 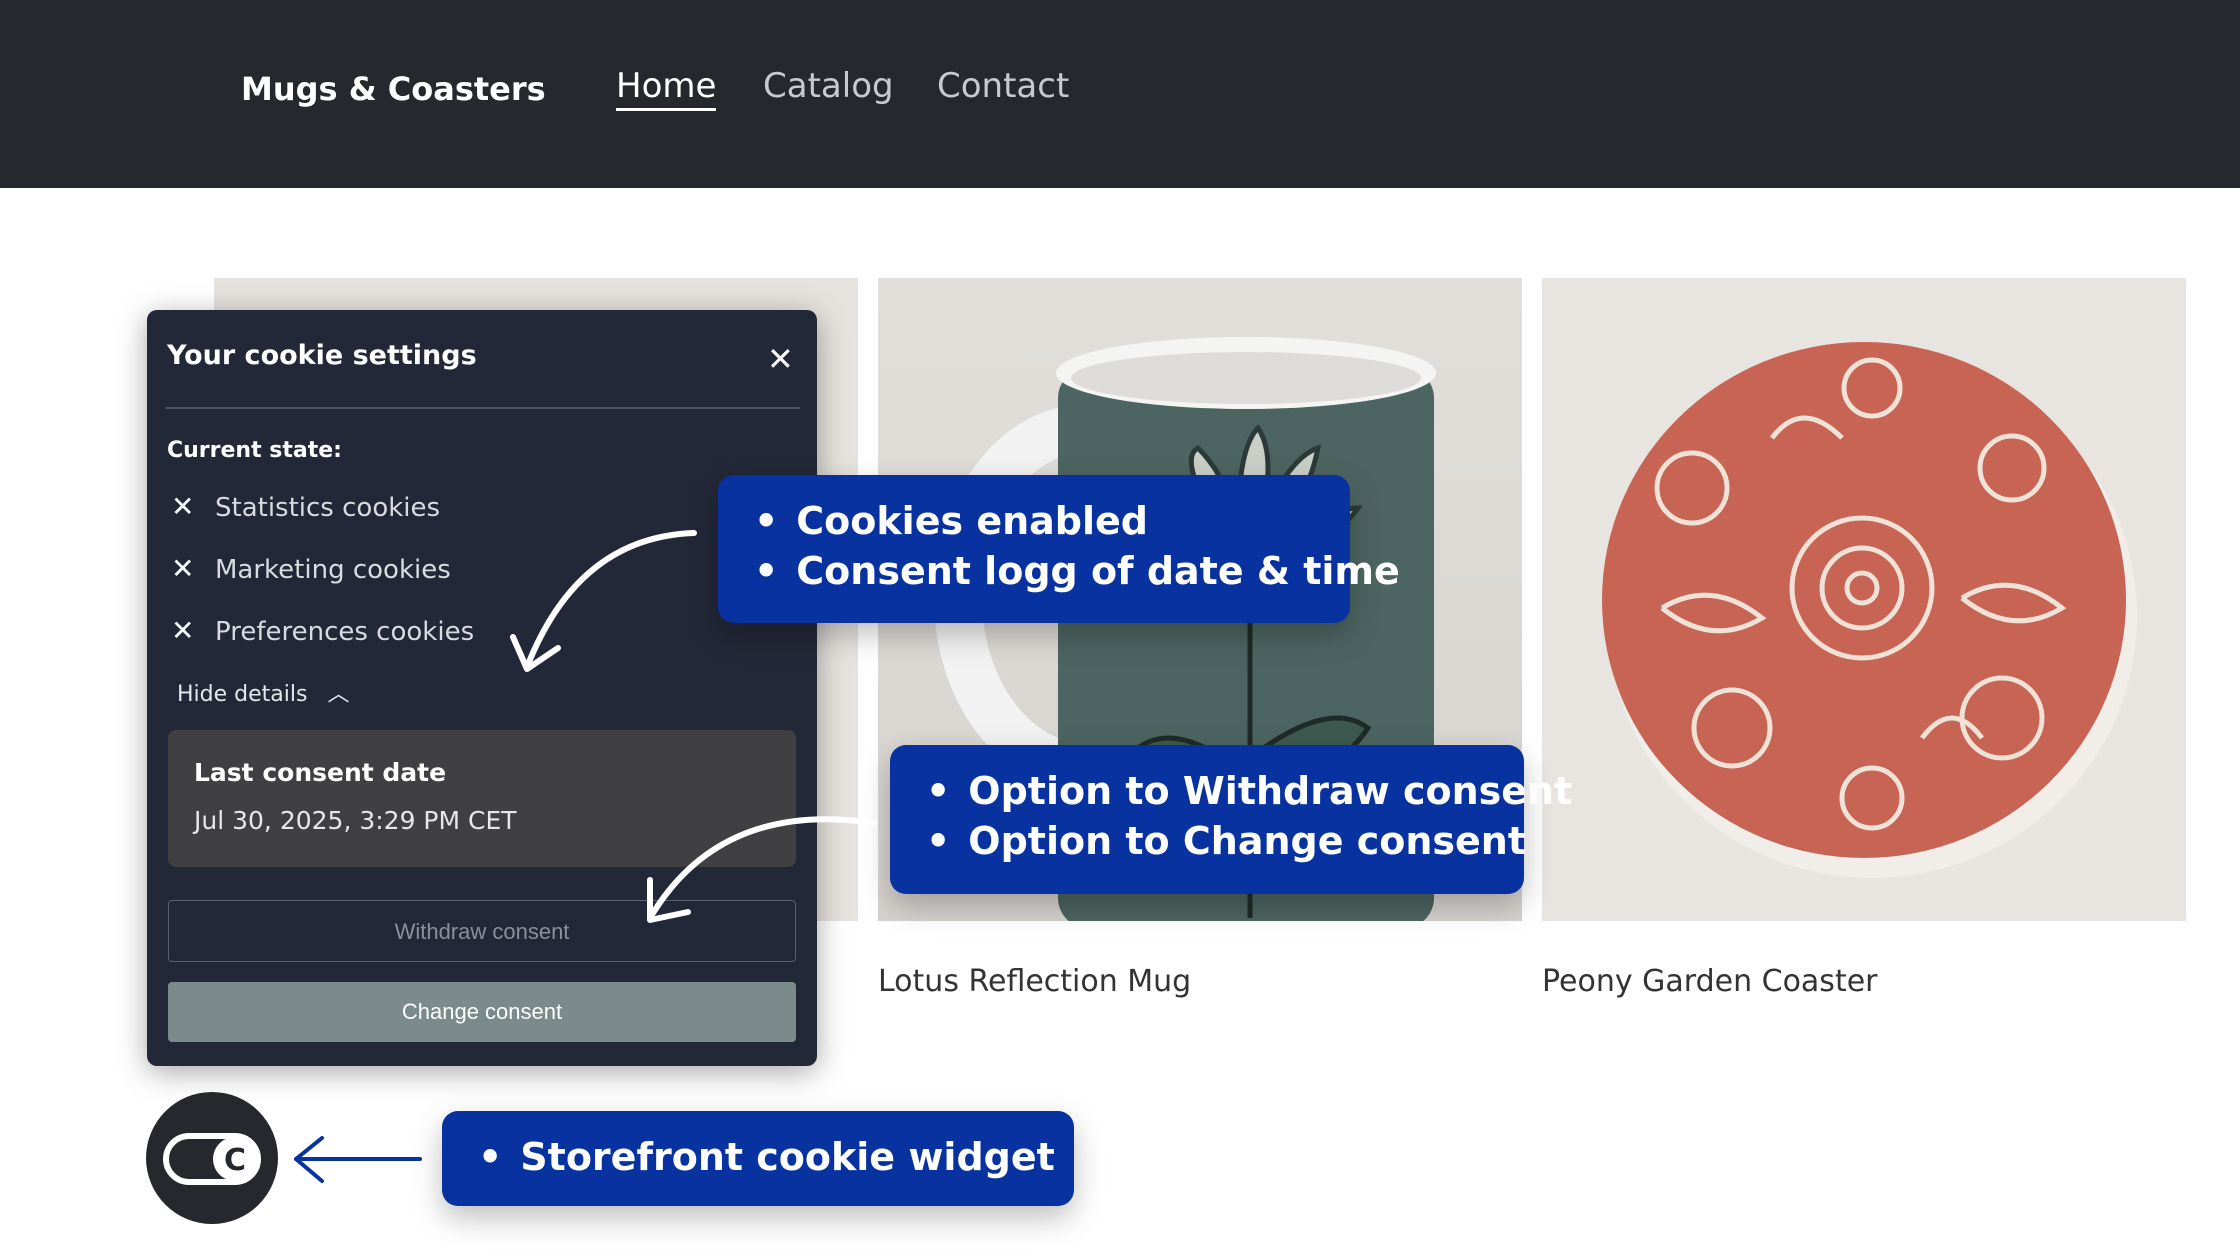 What do you see at coordinates (585, 856) in the screenshot?
I see `annotation-arrows` at bounding box center [585, 856].